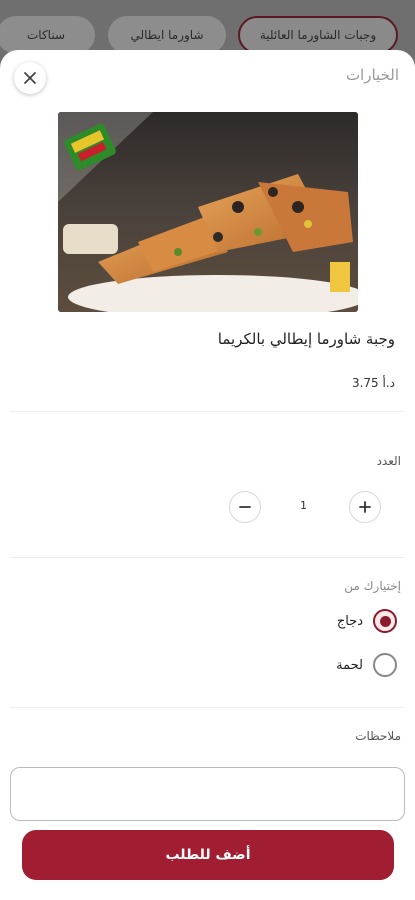 This screenshot has width=415, height=900. I want to click on product-price: 3.75 د.أ, so click(373, 383).